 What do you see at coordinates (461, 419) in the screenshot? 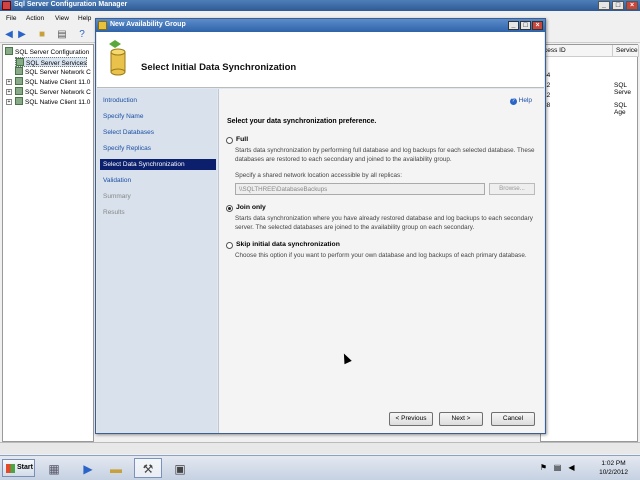
I see `next-button: Next >` at bounding box center [461, 419].